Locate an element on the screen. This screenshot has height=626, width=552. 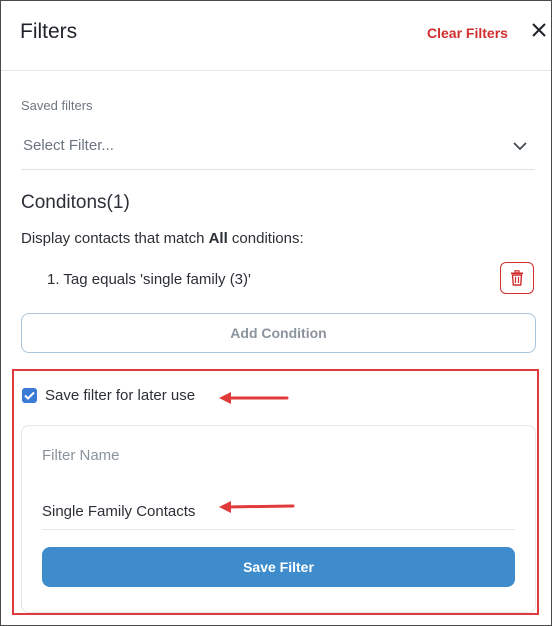
delete-condition-button is located at coordinates (517, 278).